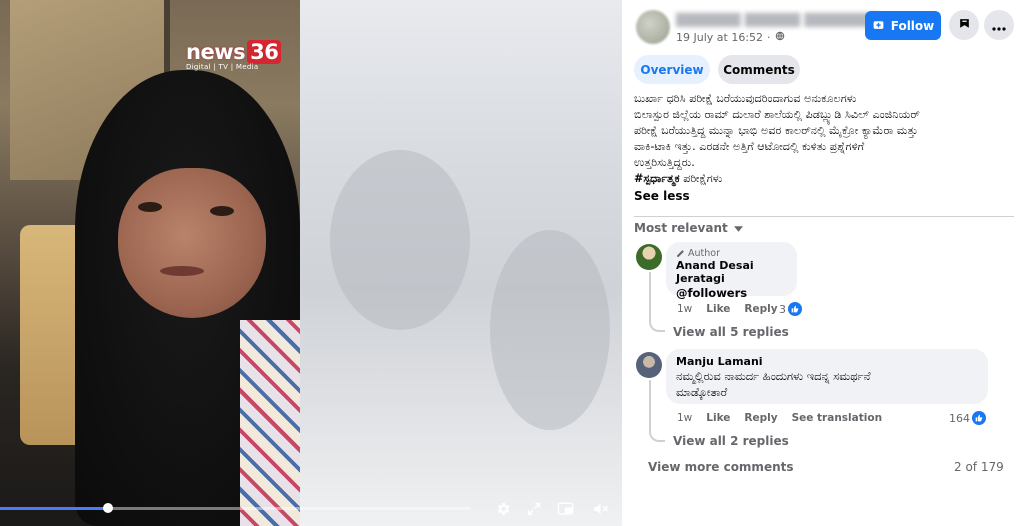 This screenshot has width=1024, height=526. What do you see at coordinates (731, 253) in the screenshot?
I see `author-badge: Author` at bounding box center [731, 253].